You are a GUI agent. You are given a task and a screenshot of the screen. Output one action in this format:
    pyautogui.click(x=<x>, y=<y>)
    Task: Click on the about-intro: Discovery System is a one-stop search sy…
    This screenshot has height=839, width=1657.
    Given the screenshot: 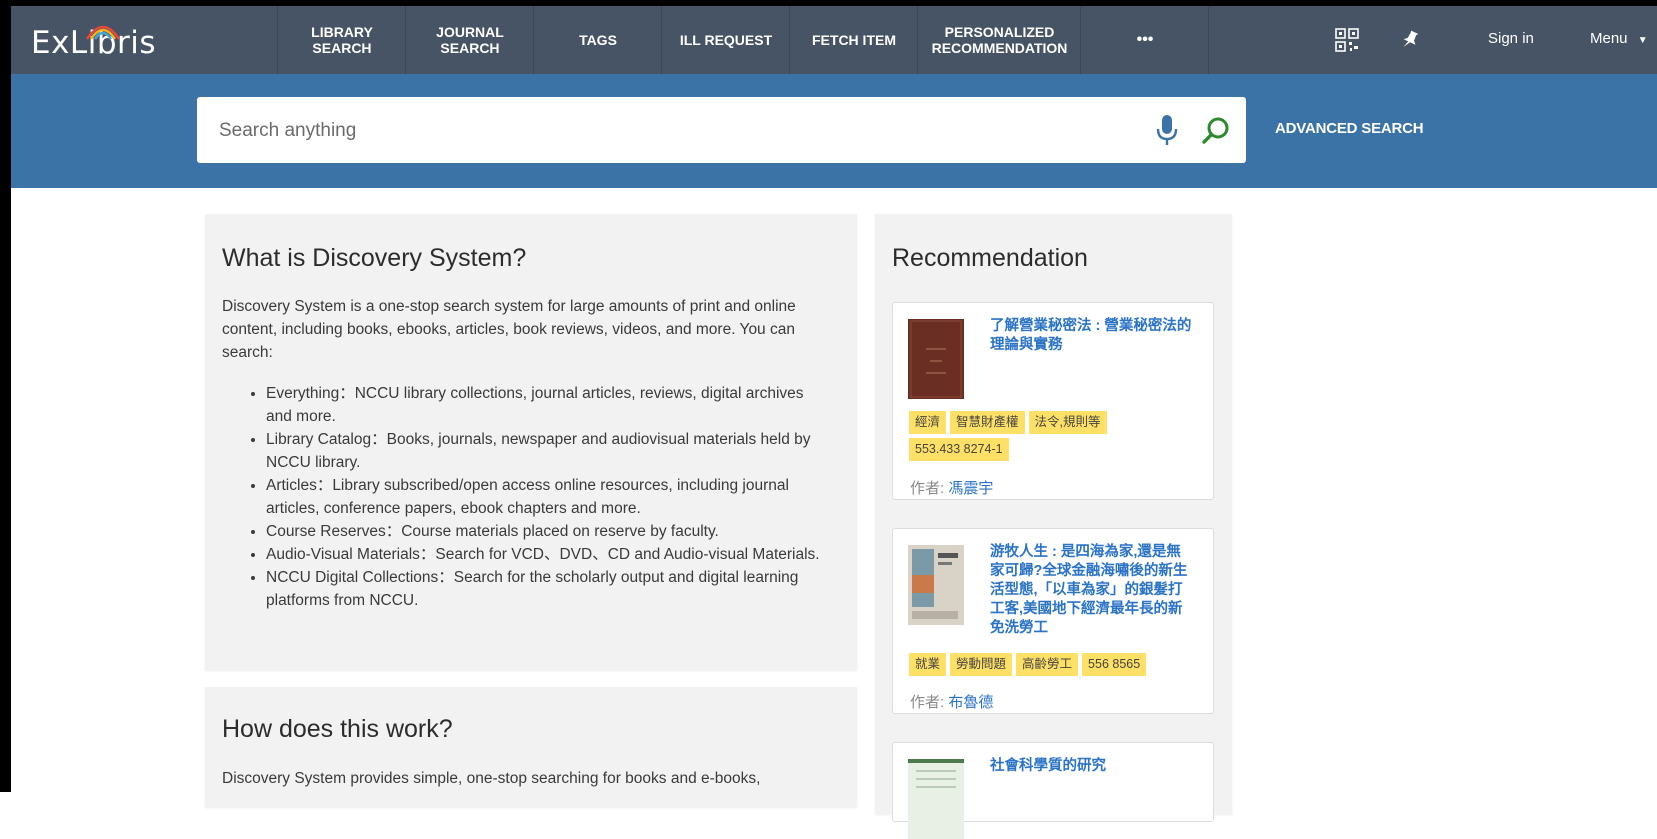 What is the action you would take?
    pyautogui.click(x=509, y=329)
    